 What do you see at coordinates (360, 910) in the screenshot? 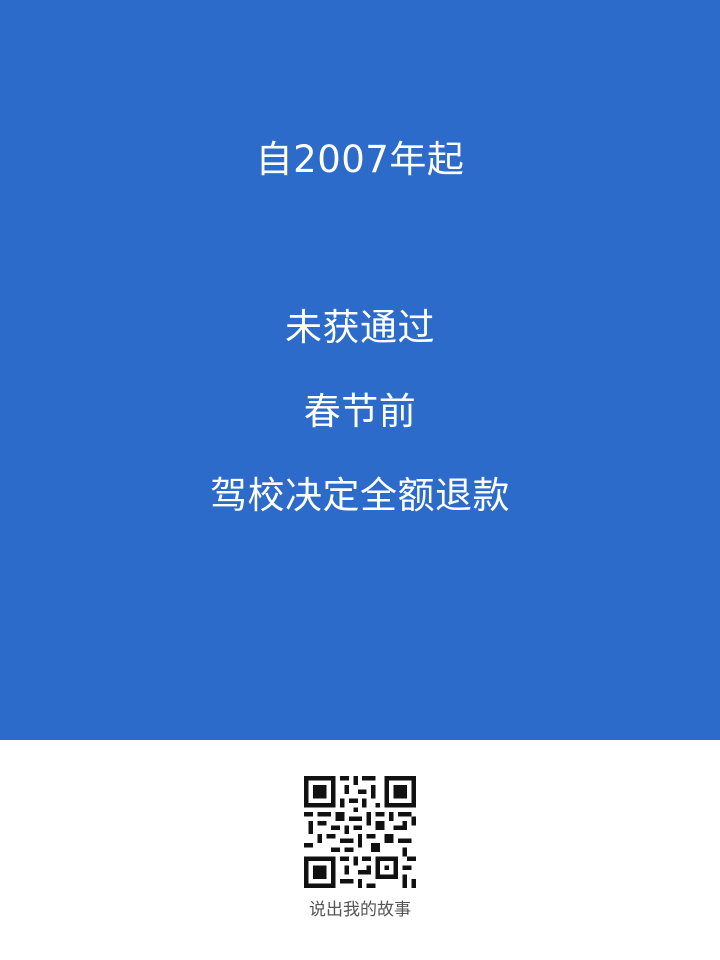
I see `qr-caption: 说出我的故事` at bounding box center [360, 910].